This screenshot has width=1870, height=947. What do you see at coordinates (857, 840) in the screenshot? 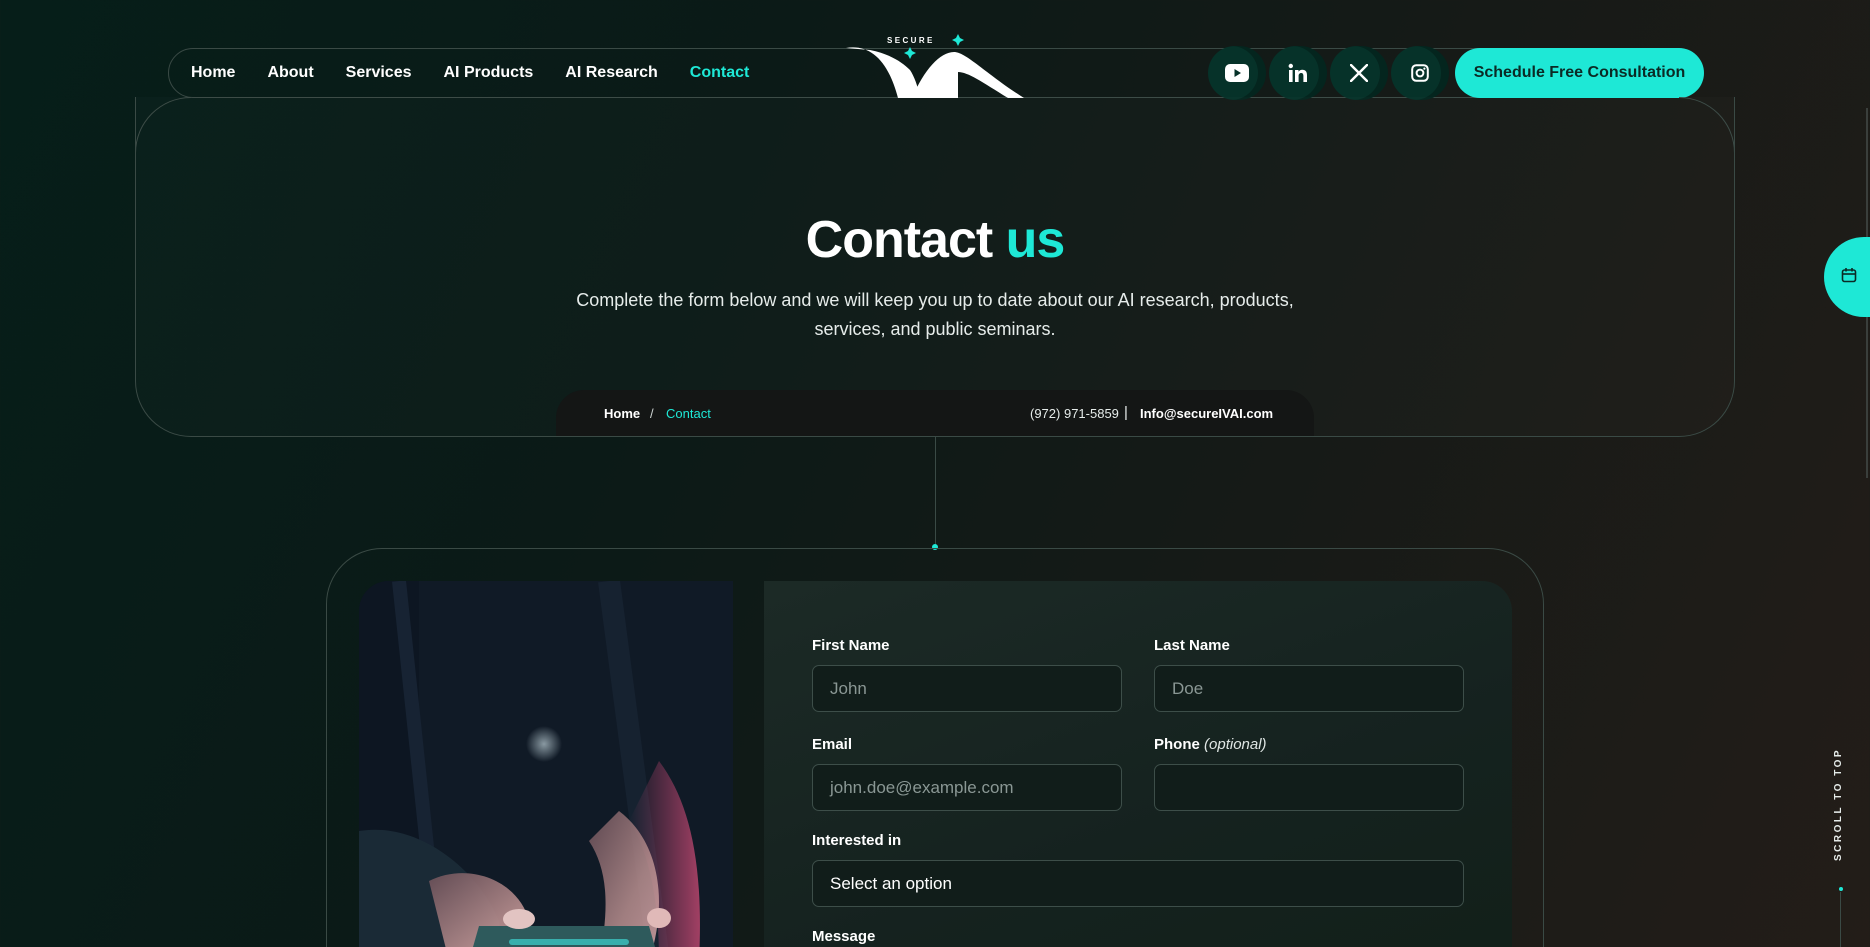
I see `interest-label: Interested in` at bounding box center [857, 840].